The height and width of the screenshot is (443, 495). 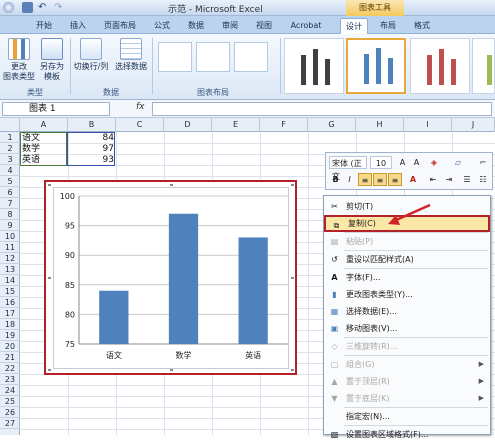 I want to click on tab-review: 审阅, so click(x=230, y=26).